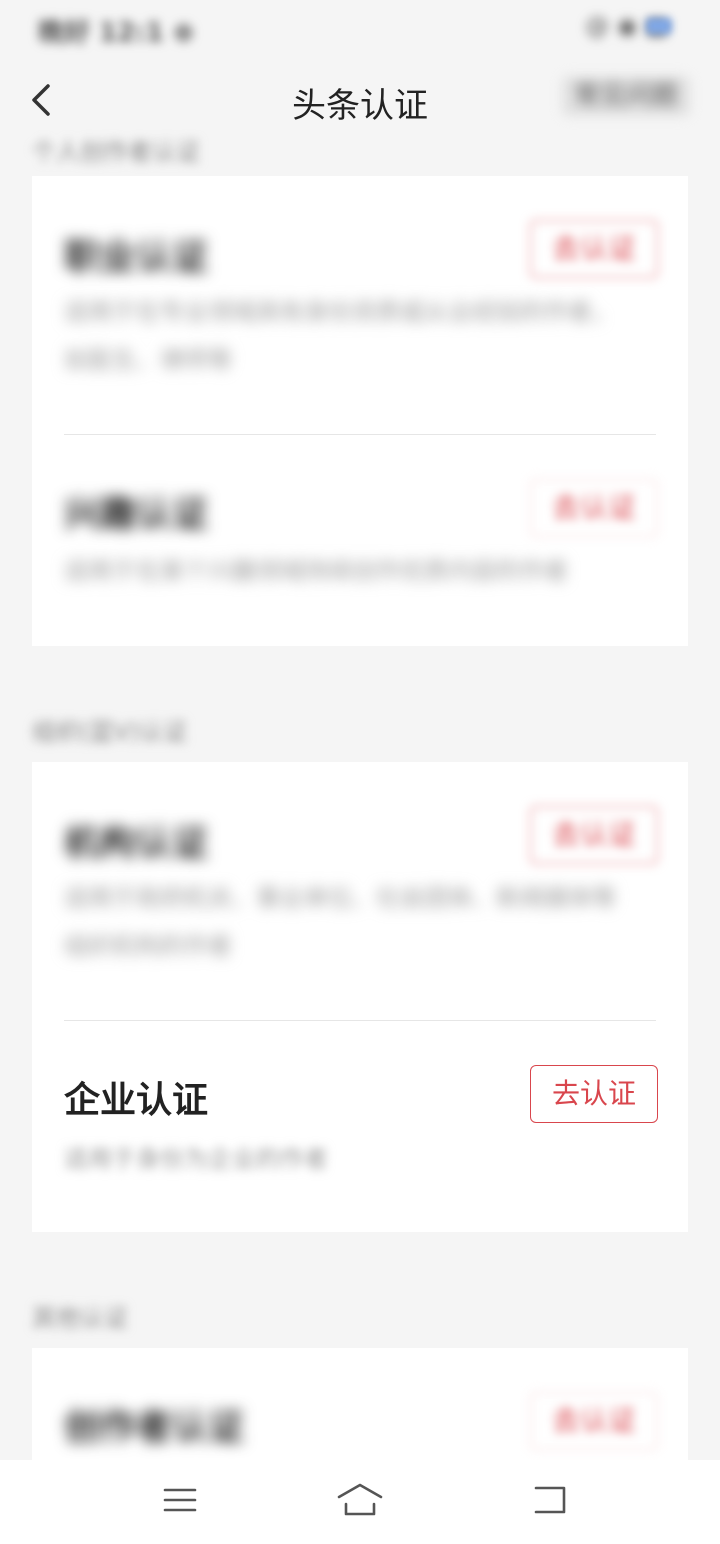 The image size is (720, 1544). I want to click on faq-link-label: 常见问题, so click(625, 96).